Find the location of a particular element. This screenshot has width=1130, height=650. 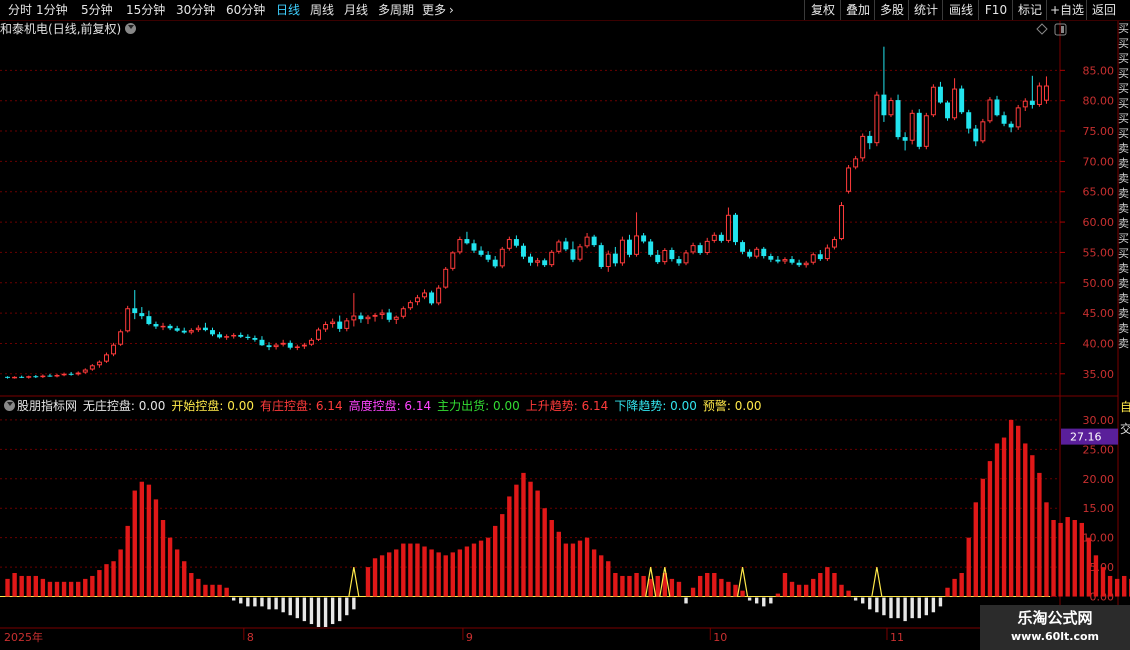

diamond-icon is located at coordinates (1042, 29).